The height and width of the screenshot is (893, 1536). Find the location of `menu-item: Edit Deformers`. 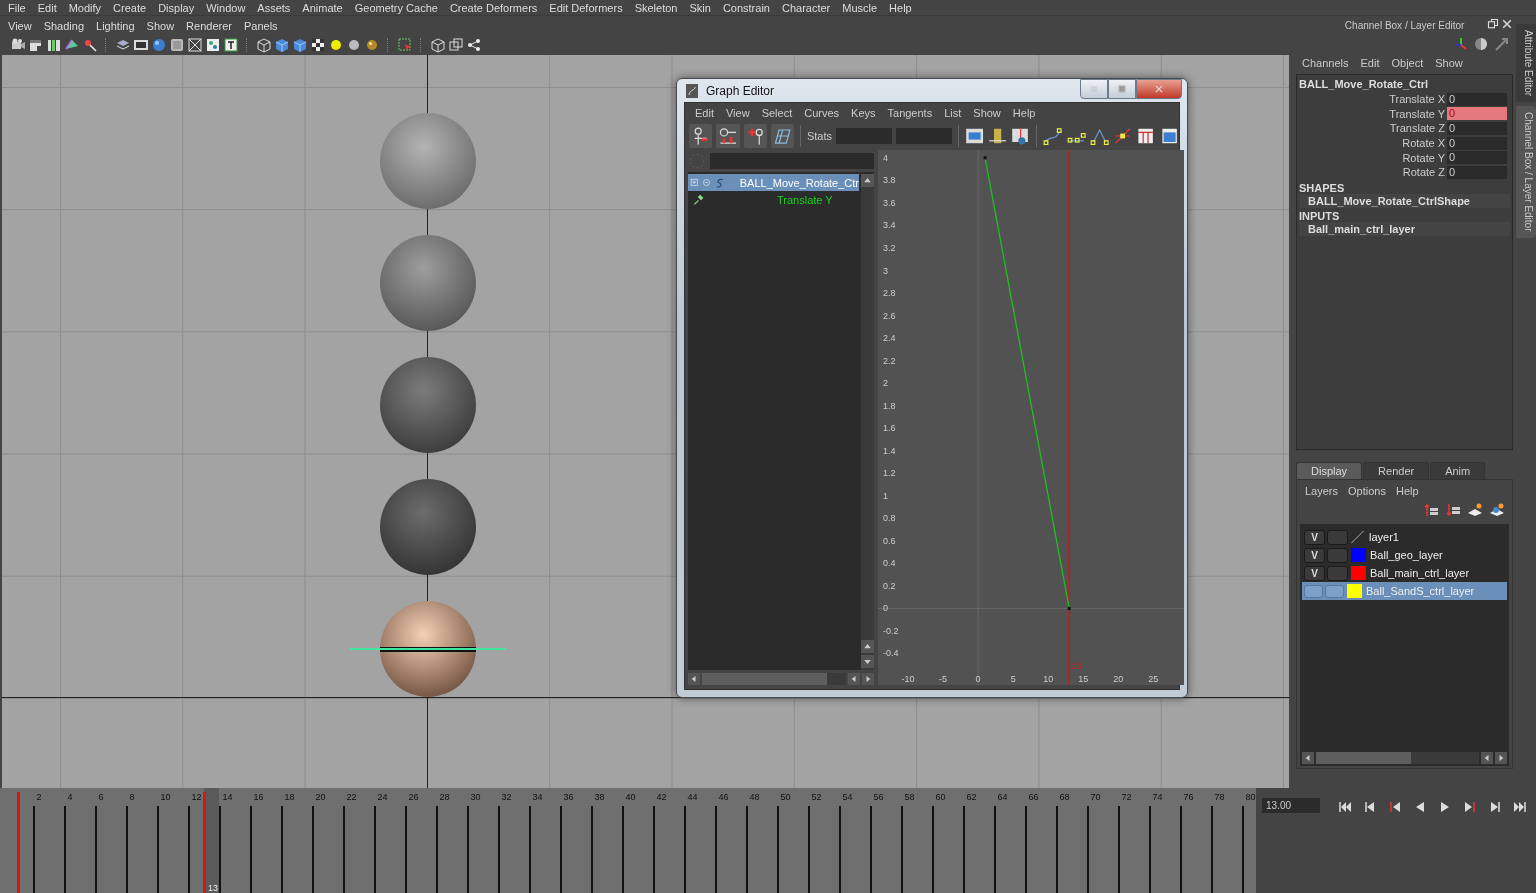

menu-item: Edit Deformers is located at coordinates (586, 7).